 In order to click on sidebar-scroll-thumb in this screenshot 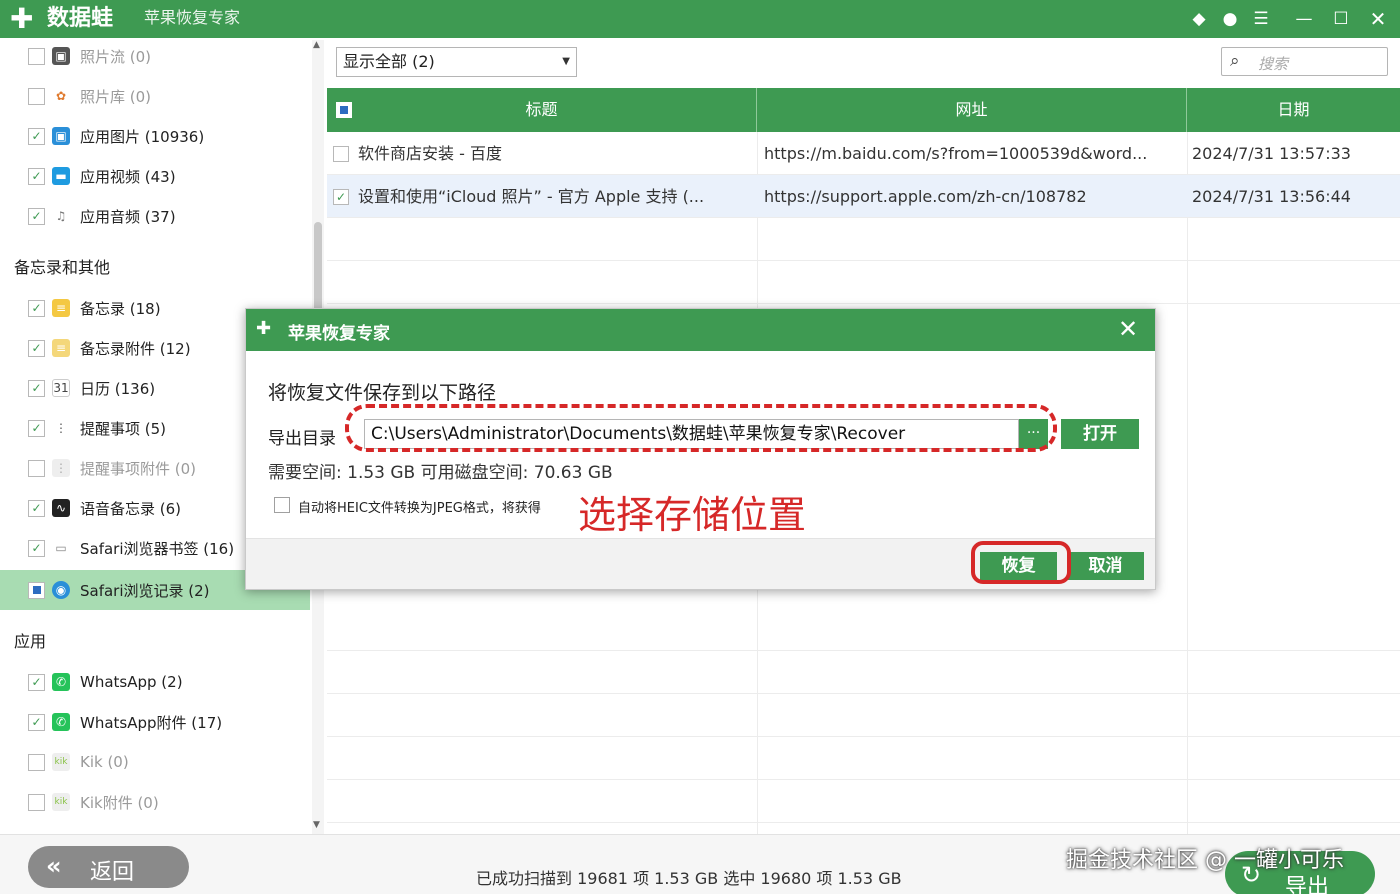, I will do `click(318, 267)`.